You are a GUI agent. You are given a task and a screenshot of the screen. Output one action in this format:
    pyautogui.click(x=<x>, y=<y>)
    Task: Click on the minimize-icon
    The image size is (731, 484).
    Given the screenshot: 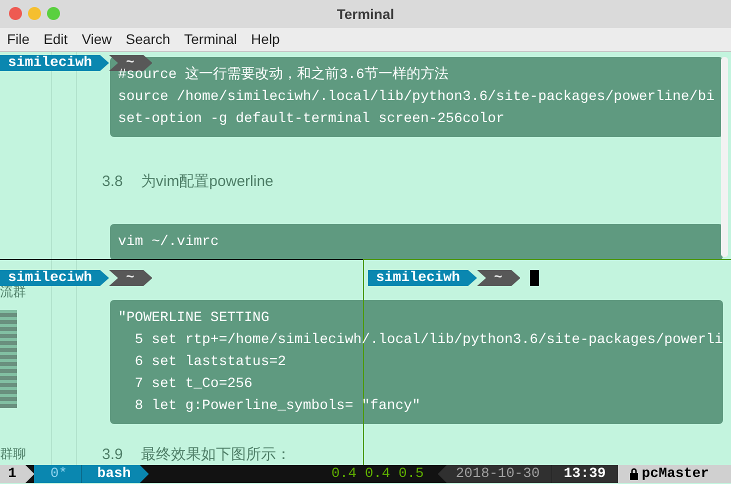 What is the action you would take?
    pyautogui.click(x=34, y=13)
    